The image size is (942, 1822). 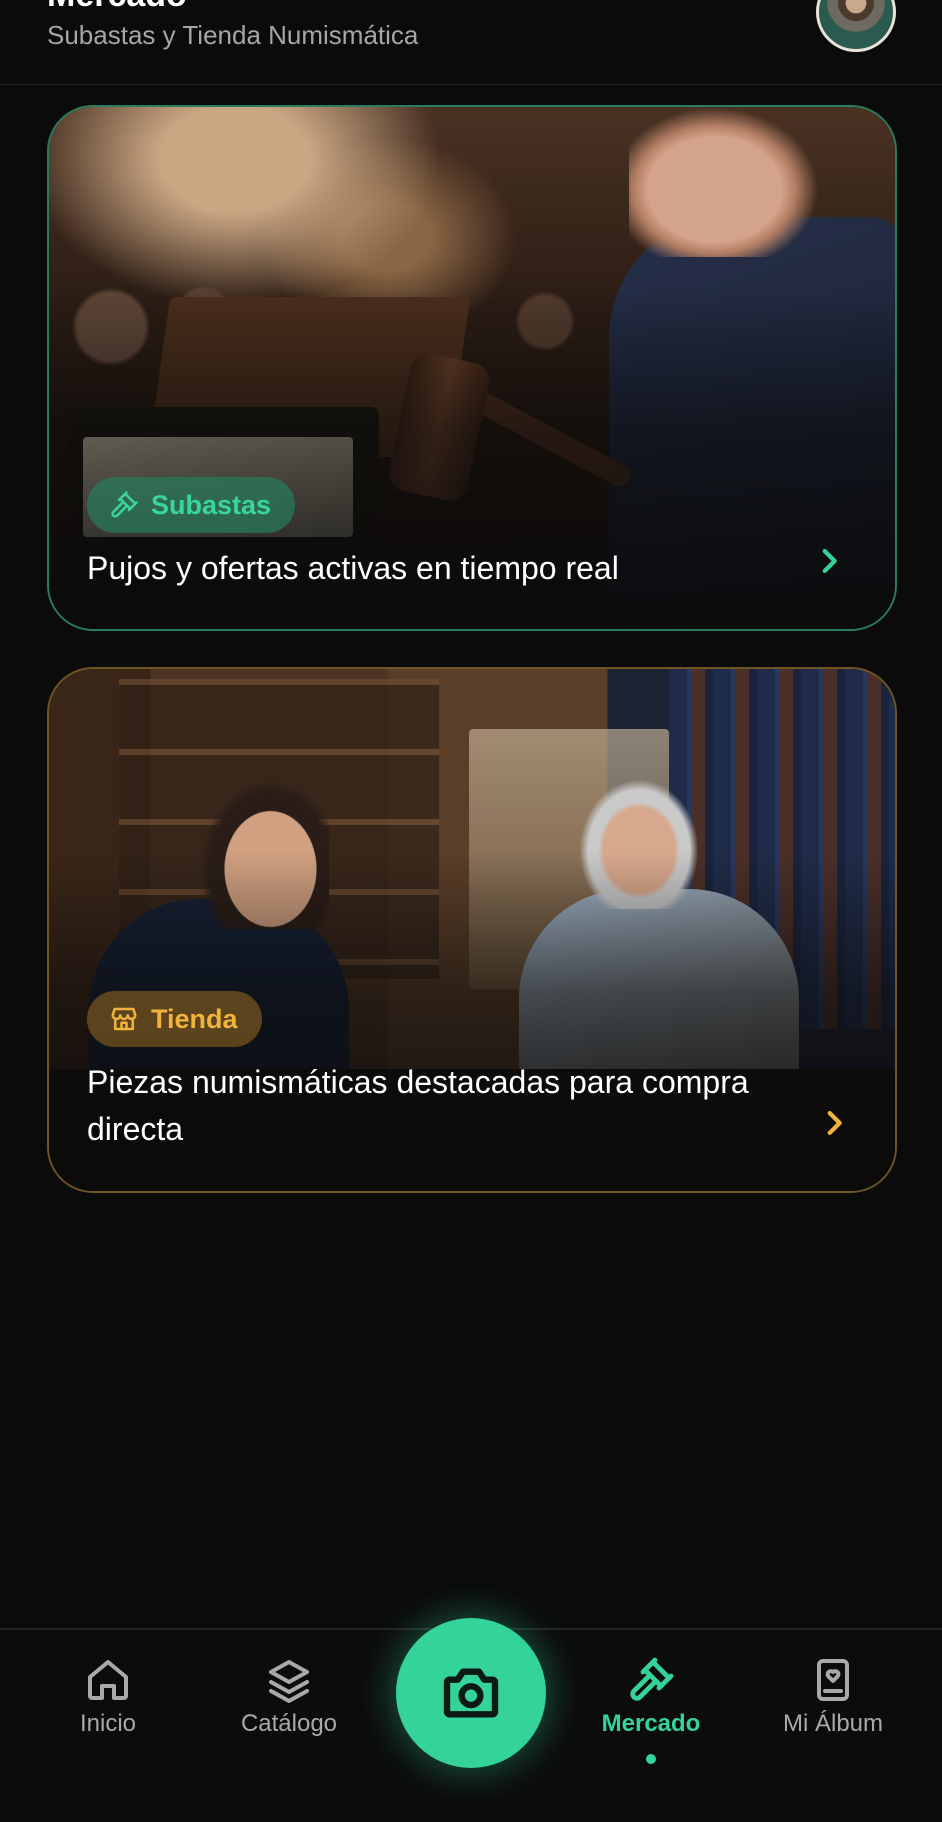 What do you see at coordinates (233, 35) in the screenshot?
I see `page-subtitle: Subastas y Tienda Numismática` at bounding box center [233, 35].